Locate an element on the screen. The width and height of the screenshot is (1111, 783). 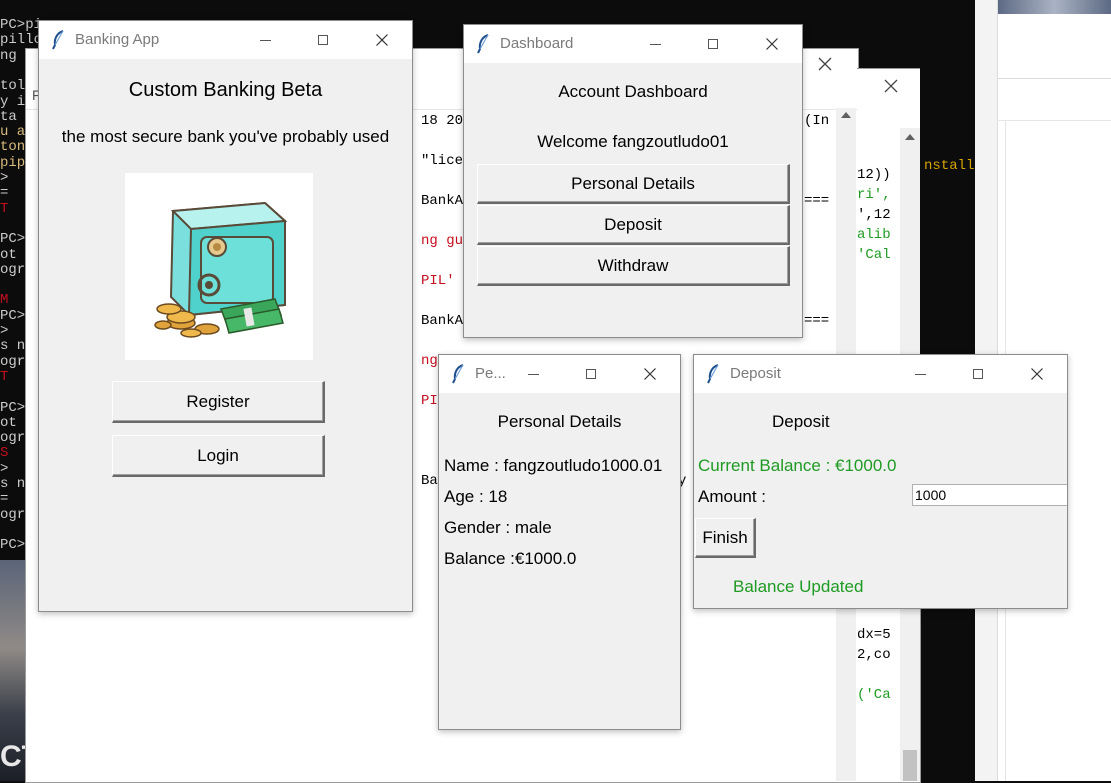
withdraw-button: Withdraw is located at coordinates (633, 266).